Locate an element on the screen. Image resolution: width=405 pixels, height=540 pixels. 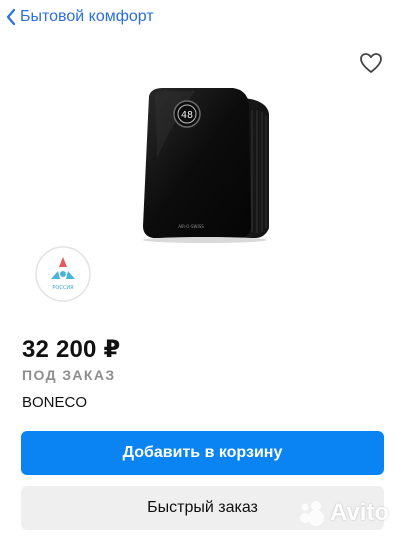
favorite-button is located at coordinates (371, 63).